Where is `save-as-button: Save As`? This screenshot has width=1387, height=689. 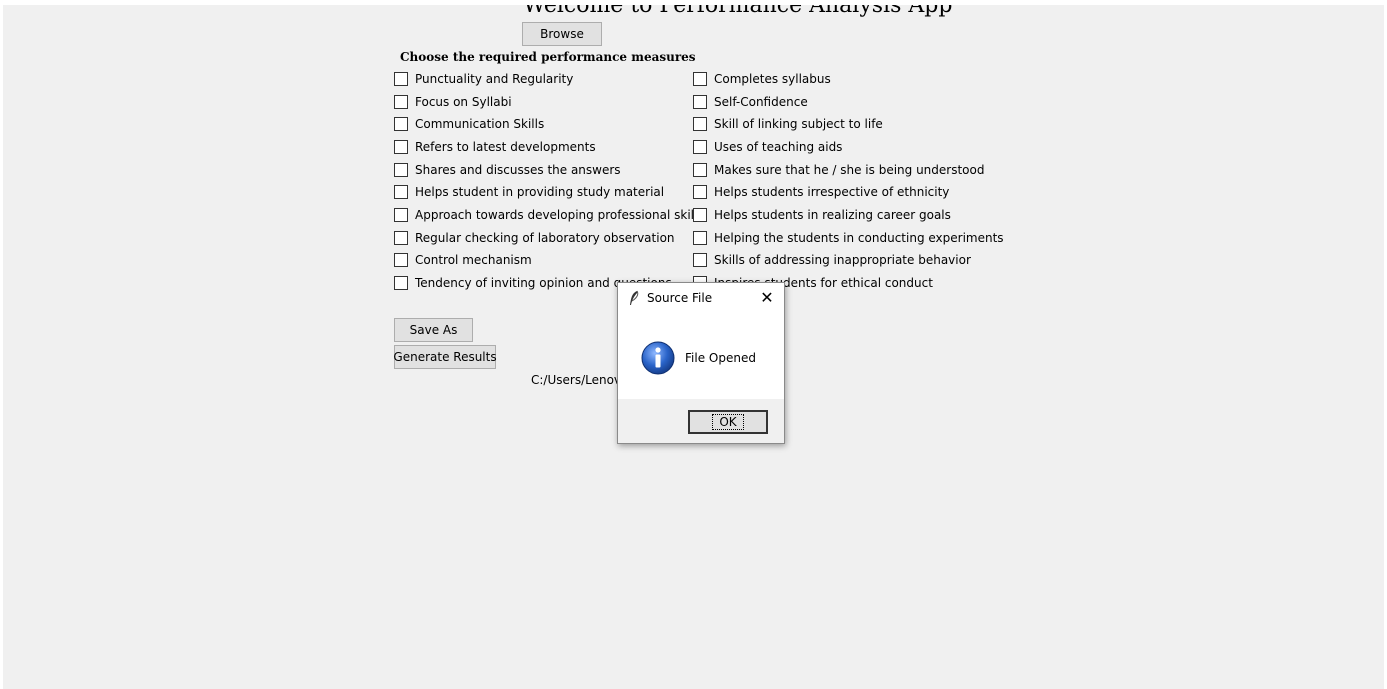 save-as-button: Save As is located at coordinates (433, 330).